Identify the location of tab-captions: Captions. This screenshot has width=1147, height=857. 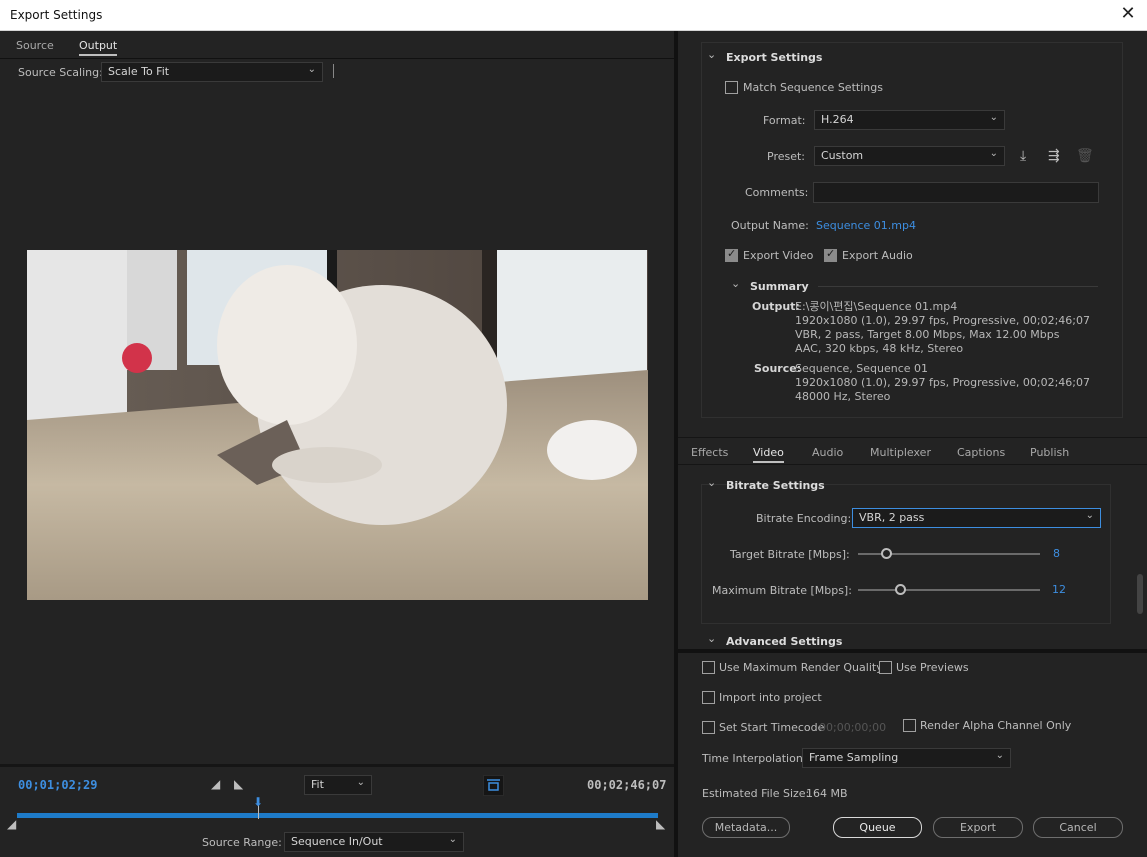
(981, 452).